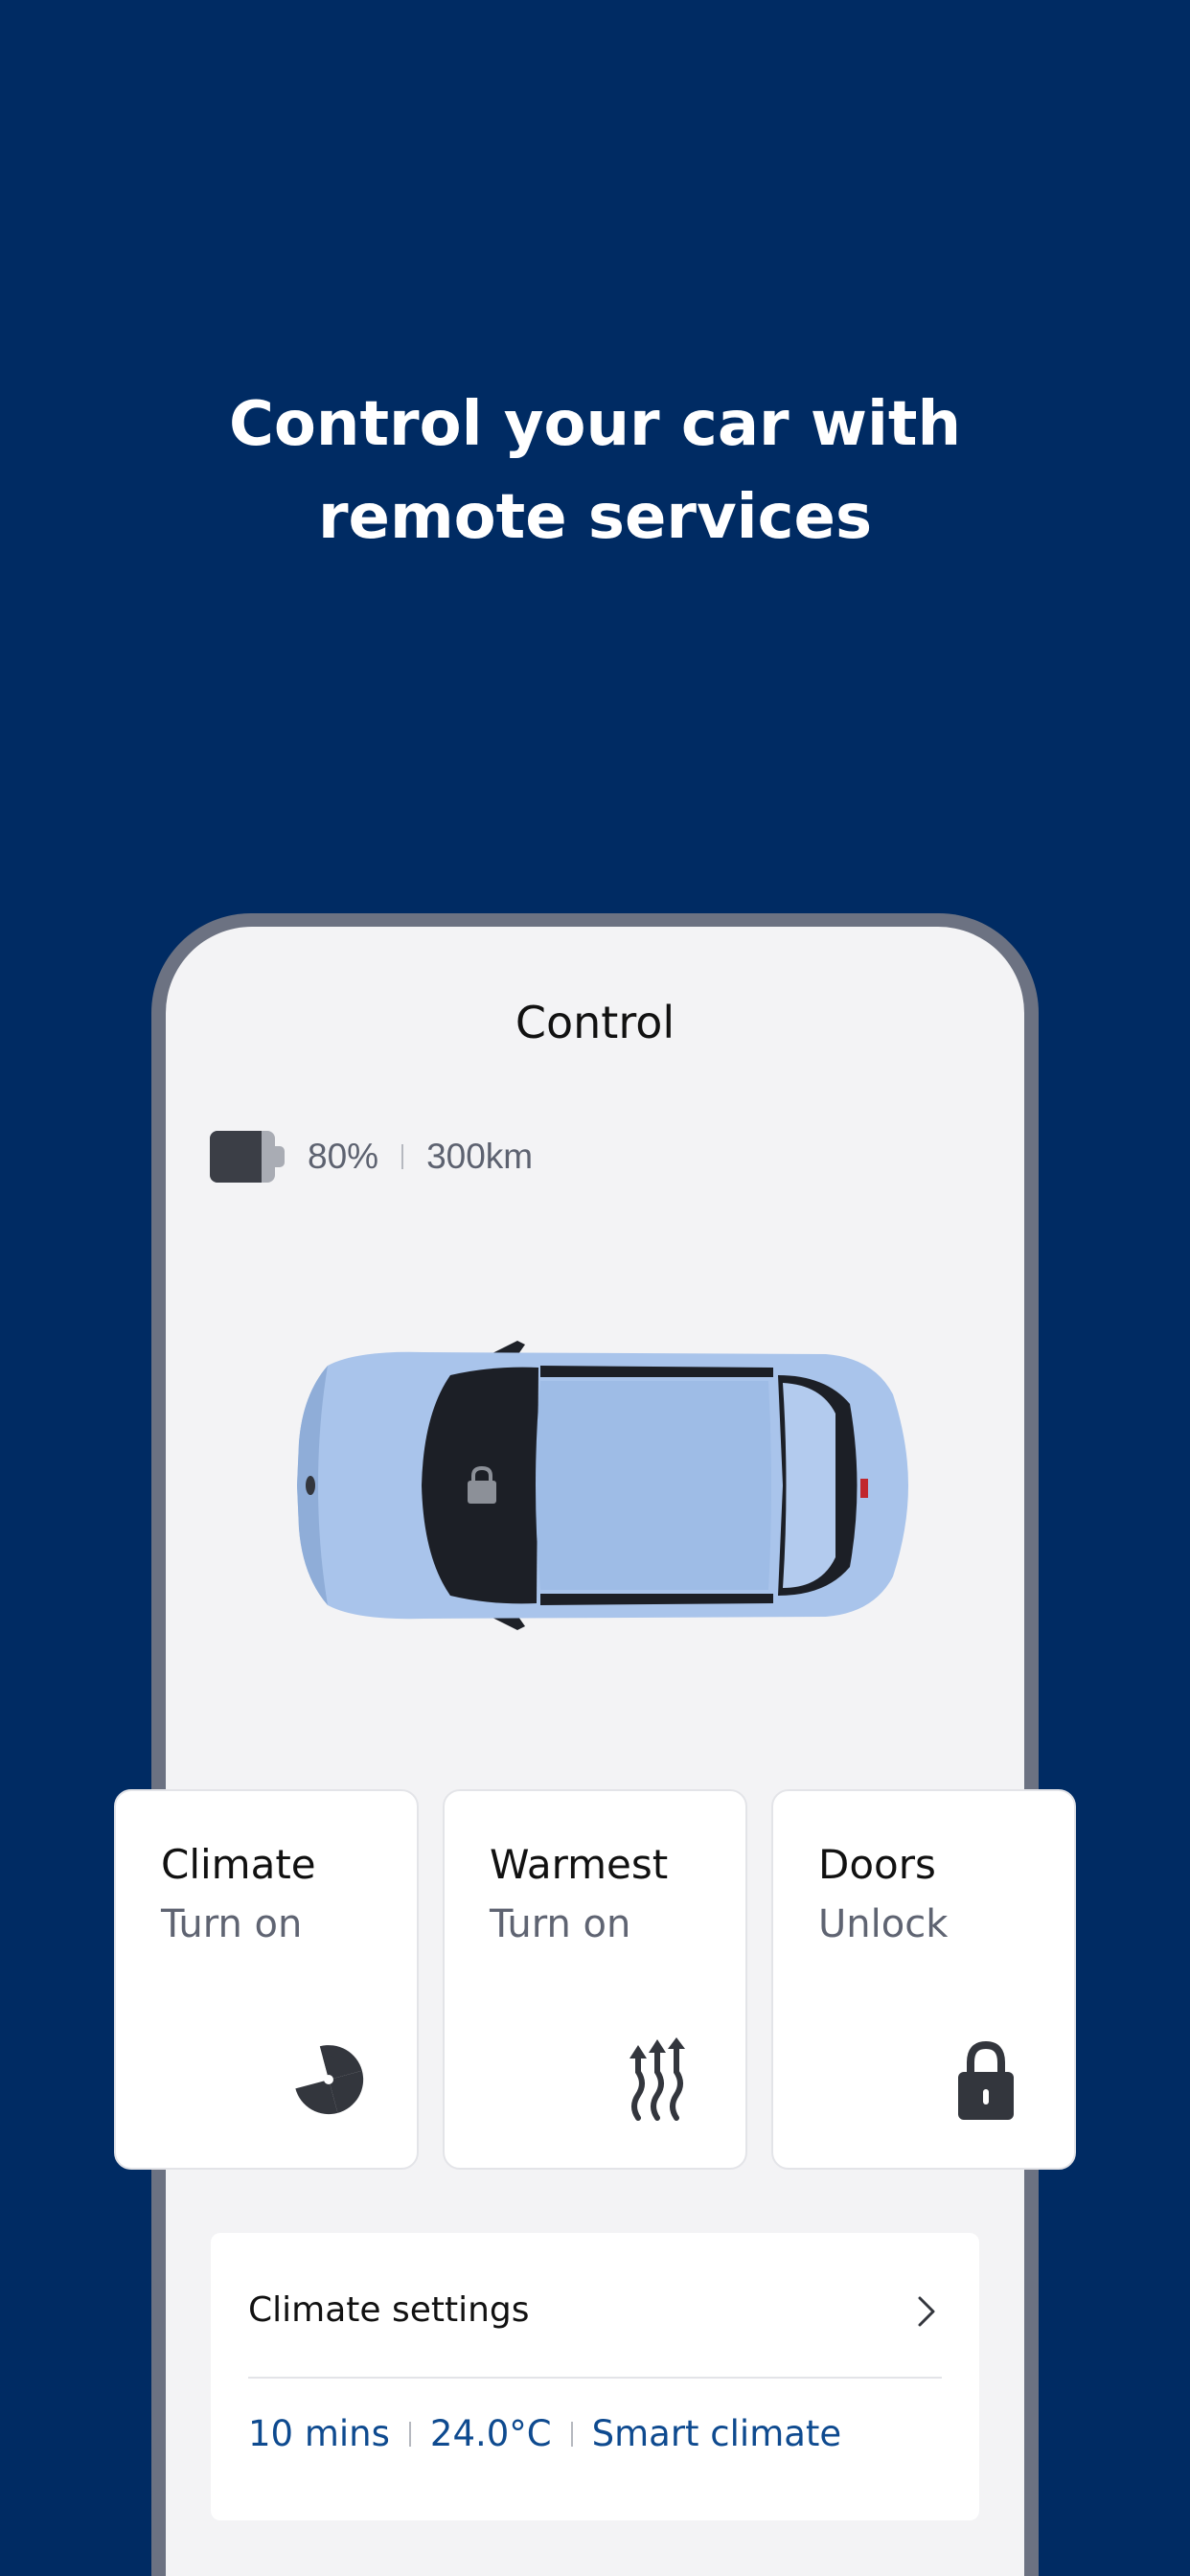  I want to click on headline-line-2: remote services, so click(595, 517).